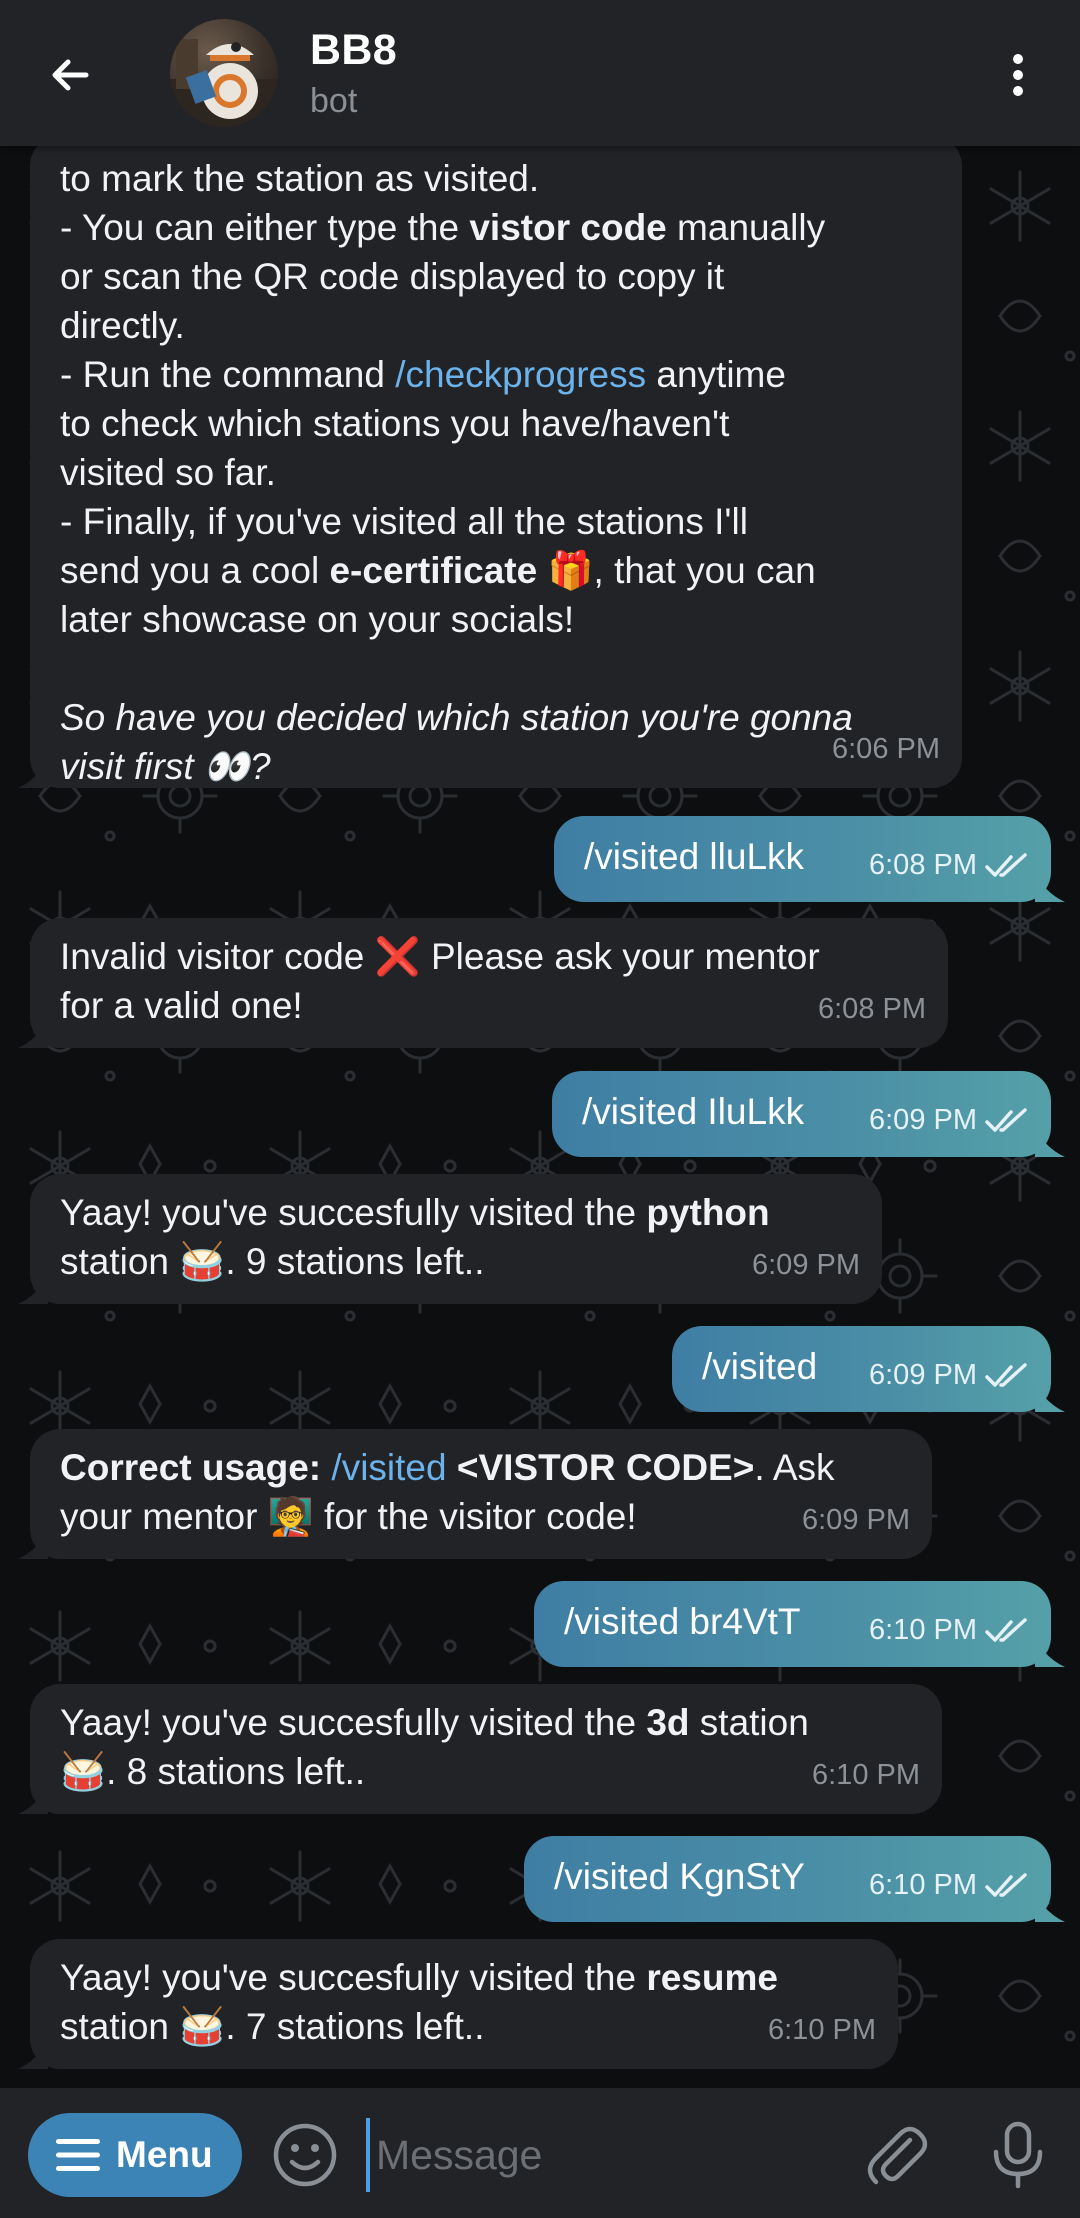 This screenshot has width=1080, height=2218. Describe the element at coordinates (886, 749) in the screenshot. I see `message-time: 6:06 PM` at that location.